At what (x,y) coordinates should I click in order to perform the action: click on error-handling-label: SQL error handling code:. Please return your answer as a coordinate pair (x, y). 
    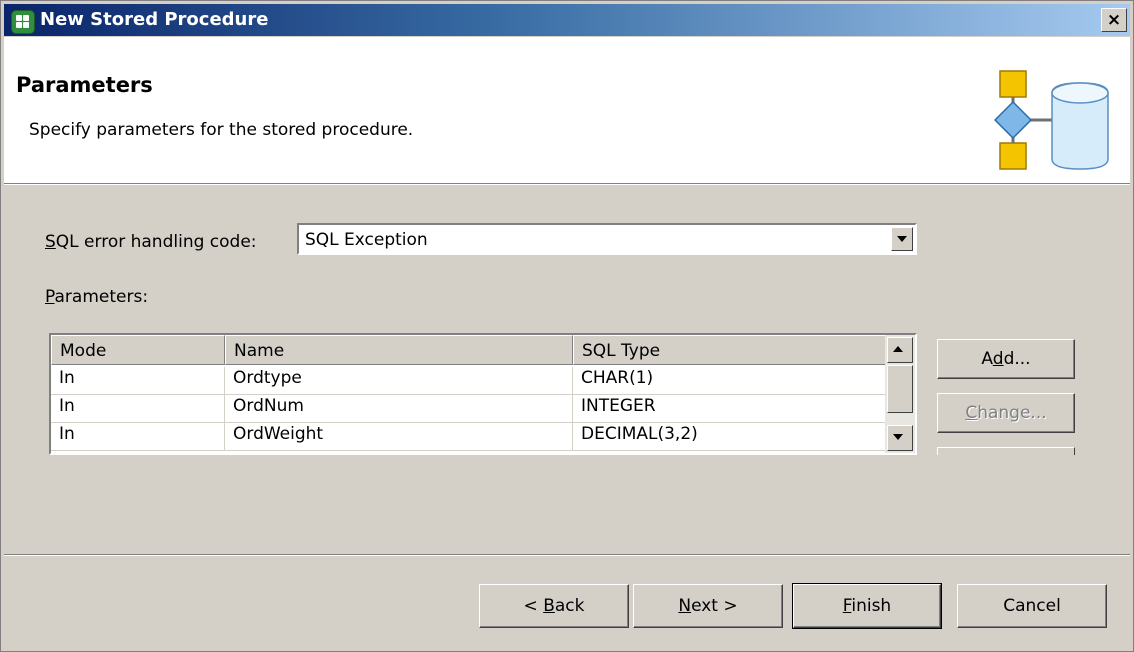
    Looking at the image, I should click on (151, 242).